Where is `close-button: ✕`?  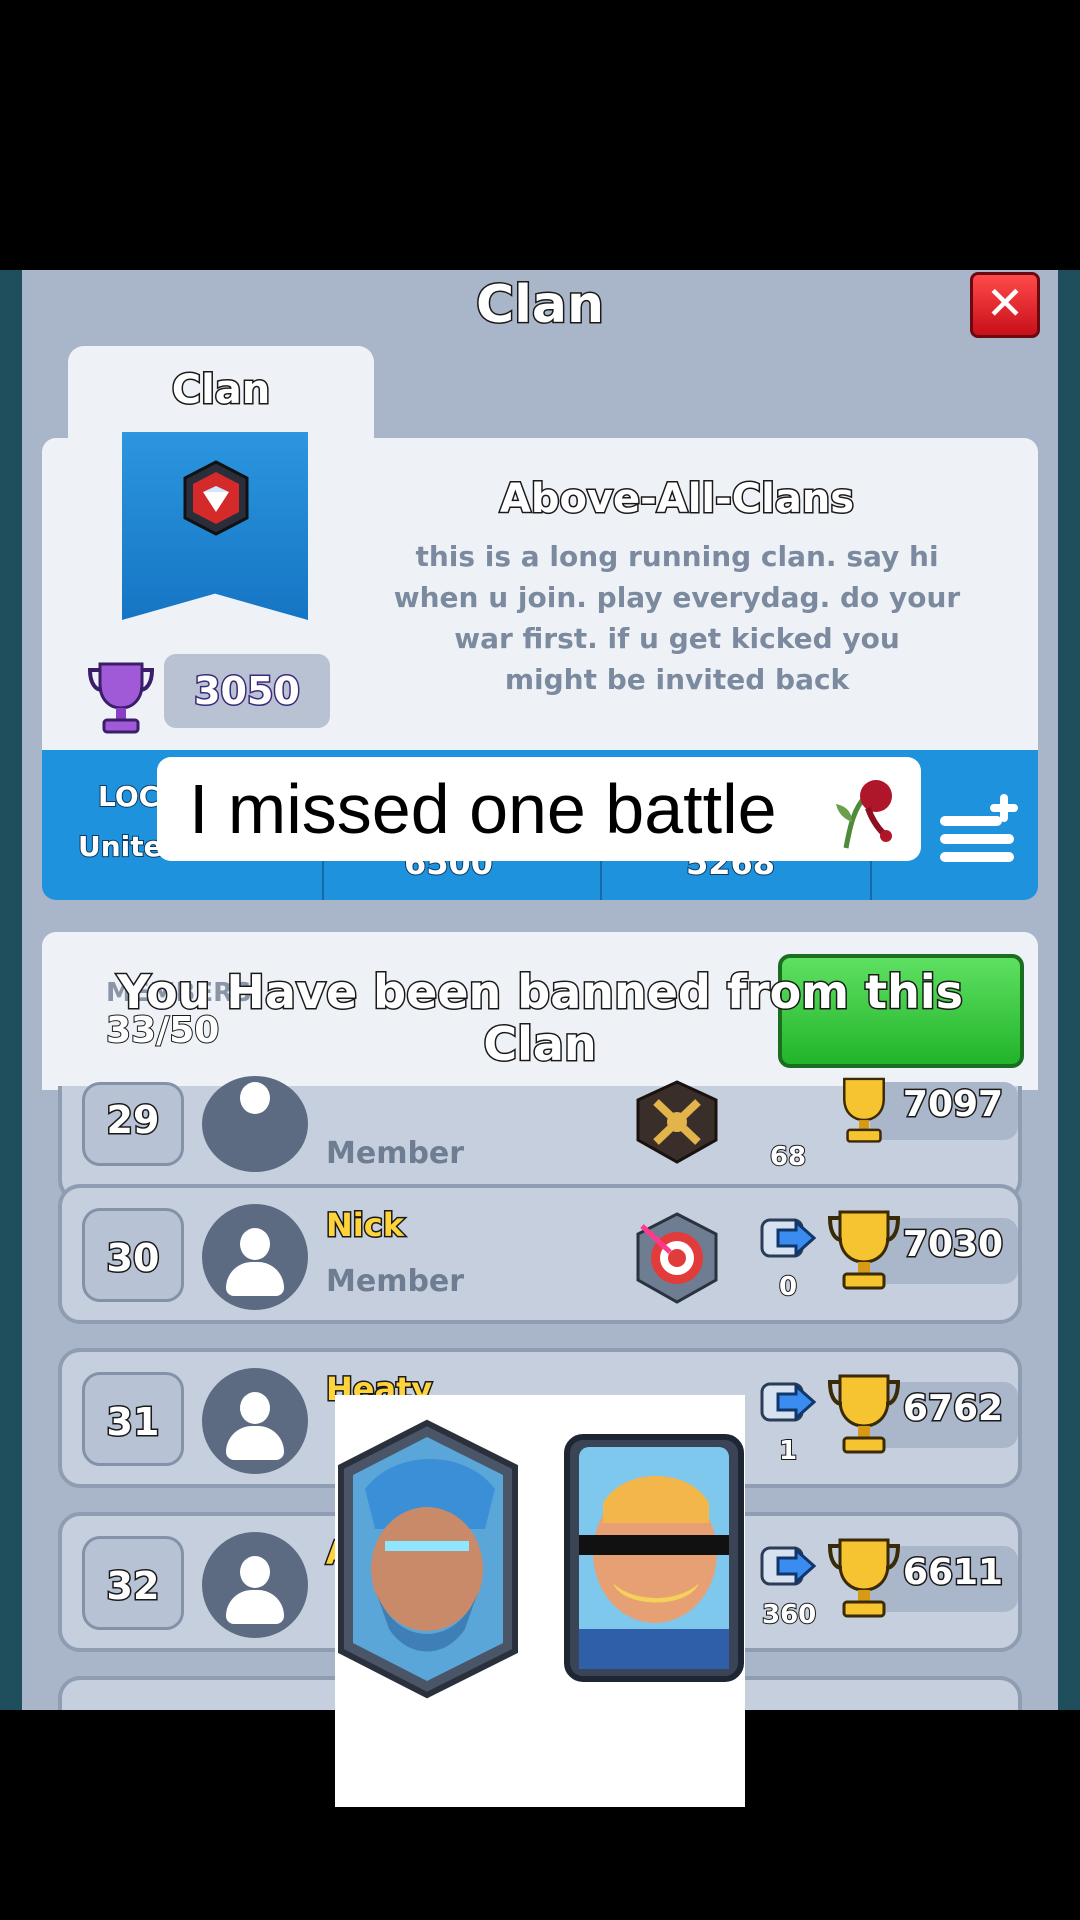
close-button: ✕ is located at coordinates (1005, 305).